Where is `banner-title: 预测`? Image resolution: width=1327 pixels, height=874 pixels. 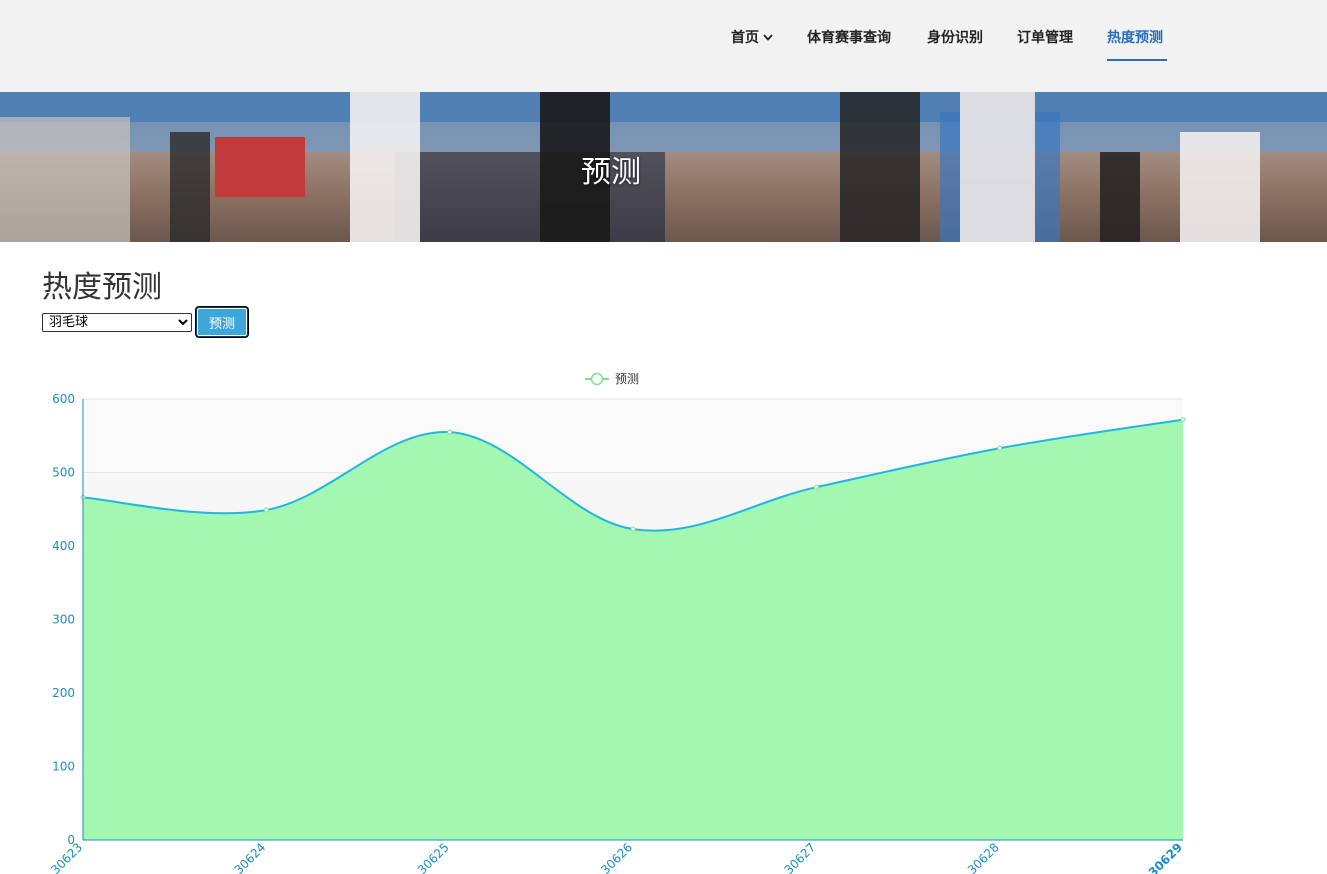
banner-title: 预测 is located at coordinates (611, 172).